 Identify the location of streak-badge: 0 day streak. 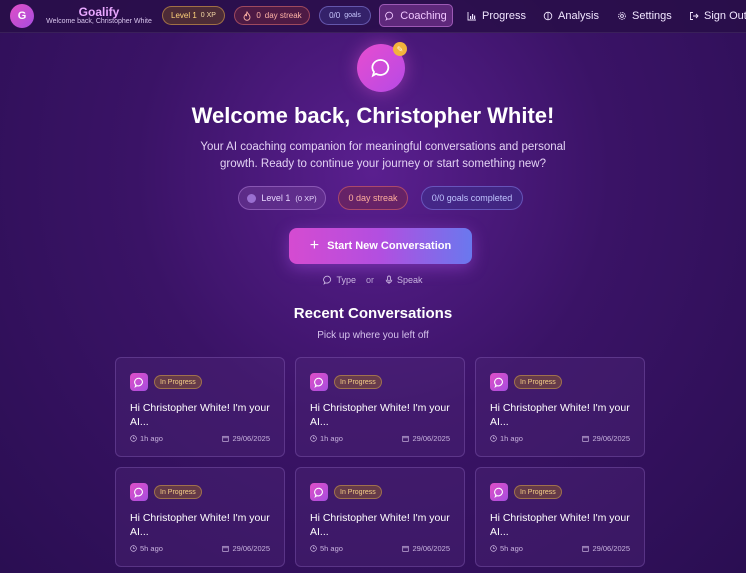
(272, 15).